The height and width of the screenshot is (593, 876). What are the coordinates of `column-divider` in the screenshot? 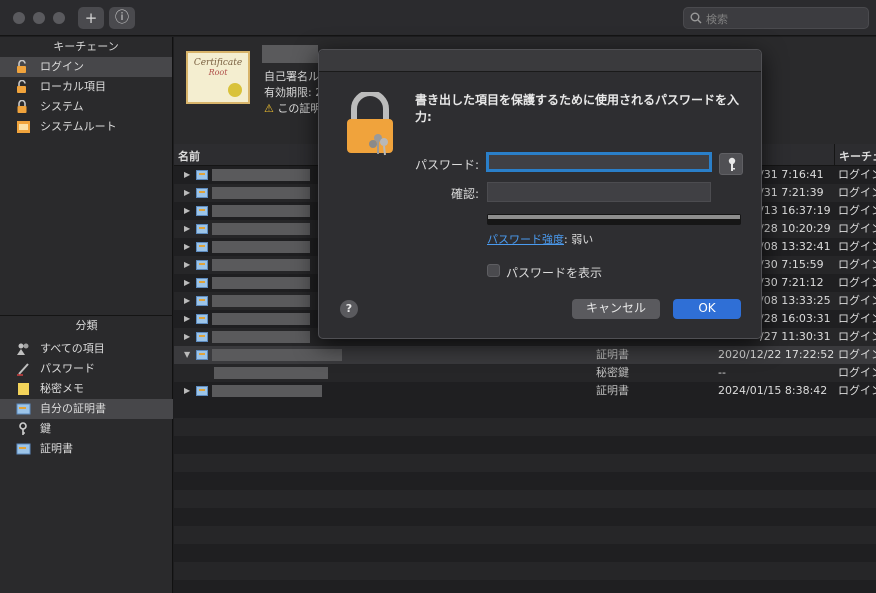 It's located at (834, 155).